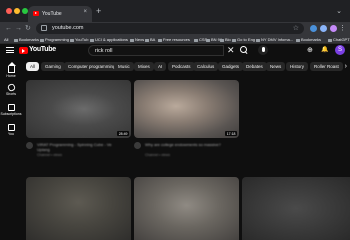  I want to click on chip-debates: Debates, so click(254, 66).